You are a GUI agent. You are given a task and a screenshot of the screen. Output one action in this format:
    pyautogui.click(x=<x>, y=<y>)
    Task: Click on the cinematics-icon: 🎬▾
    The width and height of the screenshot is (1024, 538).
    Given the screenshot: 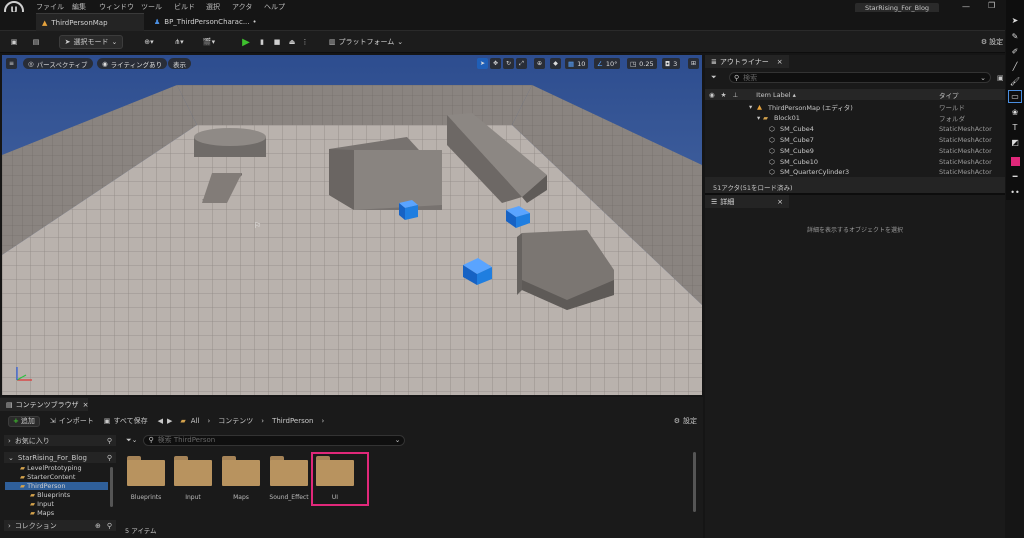 What is the action you would take?
    pyautogui.click(x=209, y=42)
    